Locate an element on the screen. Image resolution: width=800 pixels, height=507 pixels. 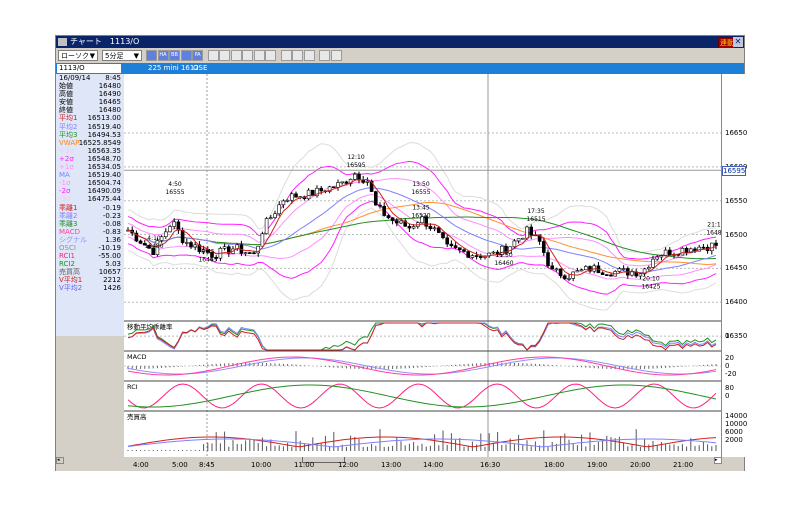
row-value: 16480 is located at coordinates (109, 86).